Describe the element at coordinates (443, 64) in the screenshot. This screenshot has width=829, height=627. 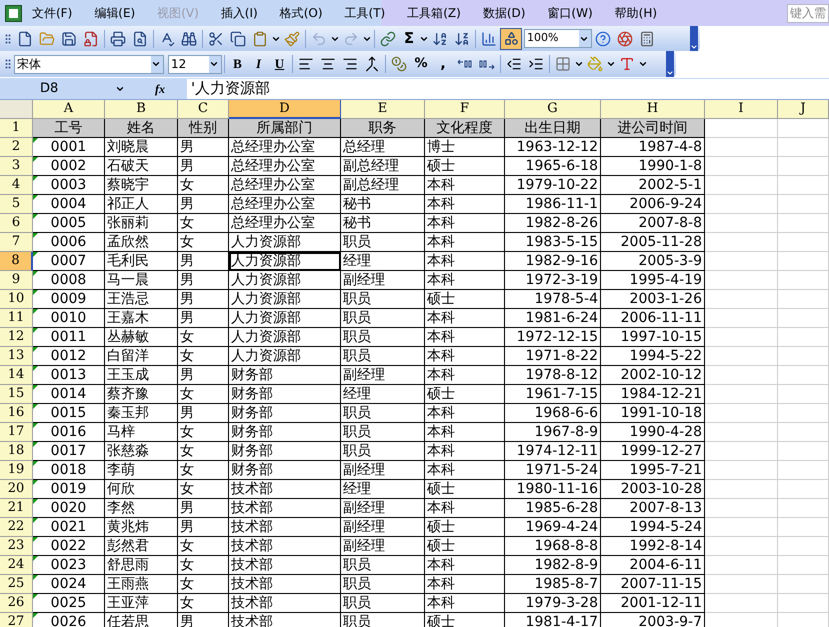
I see `comma-button: ,` at that location.